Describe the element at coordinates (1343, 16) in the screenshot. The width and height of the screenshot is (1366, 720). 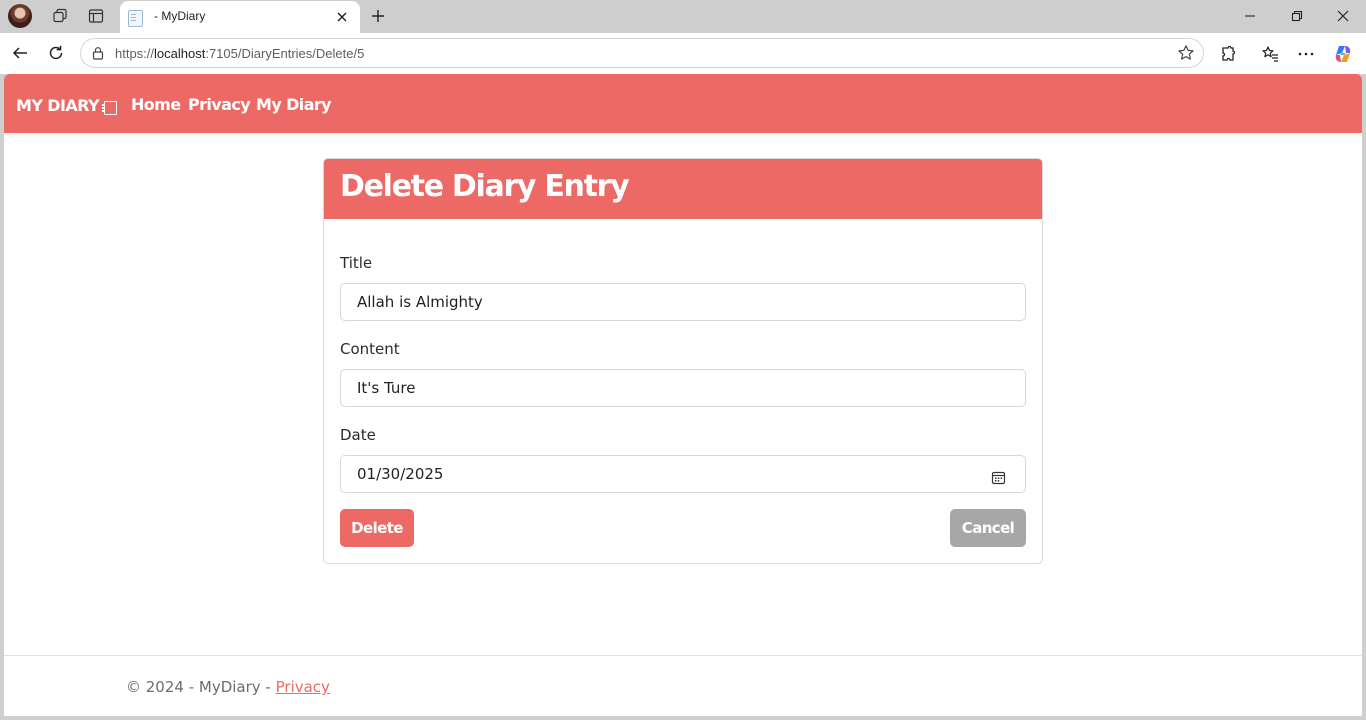
I see `close-window-icon` at that location.